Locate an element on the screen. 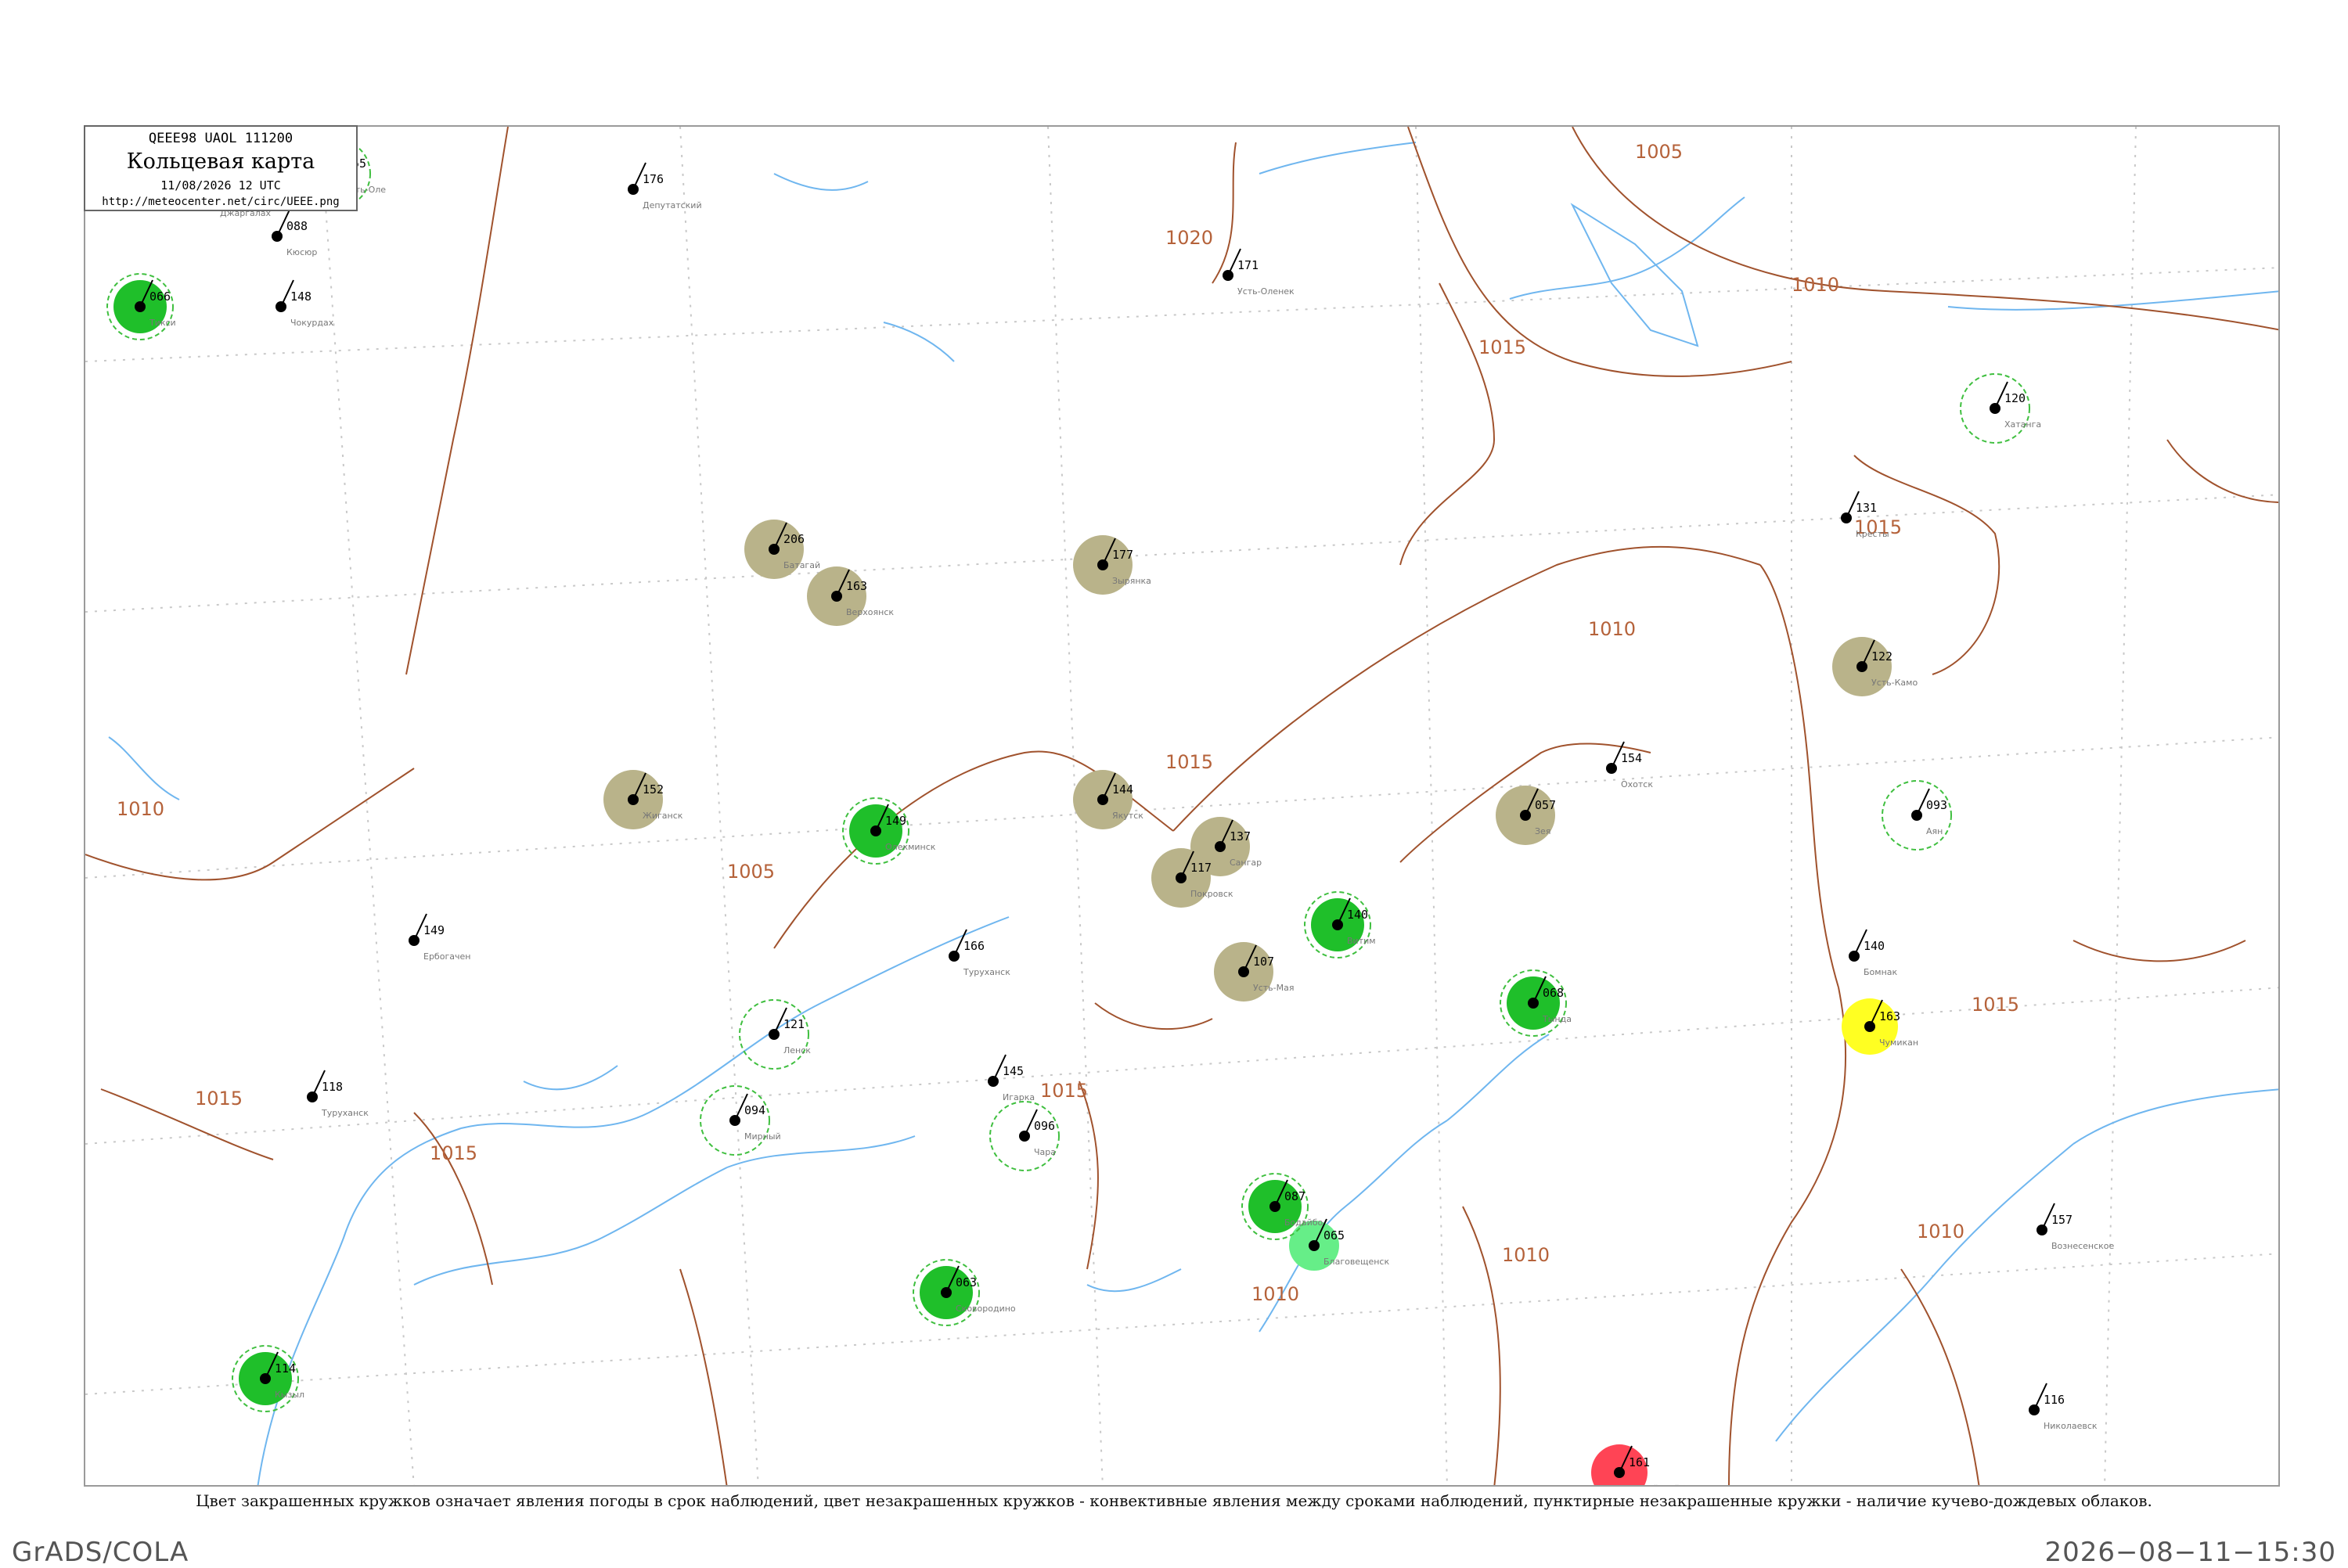 Image resolution: width=2348 pixels, height=1568 pixels. station-plot: 171 Усть-Оленек is located at coordinates (1259, 272).